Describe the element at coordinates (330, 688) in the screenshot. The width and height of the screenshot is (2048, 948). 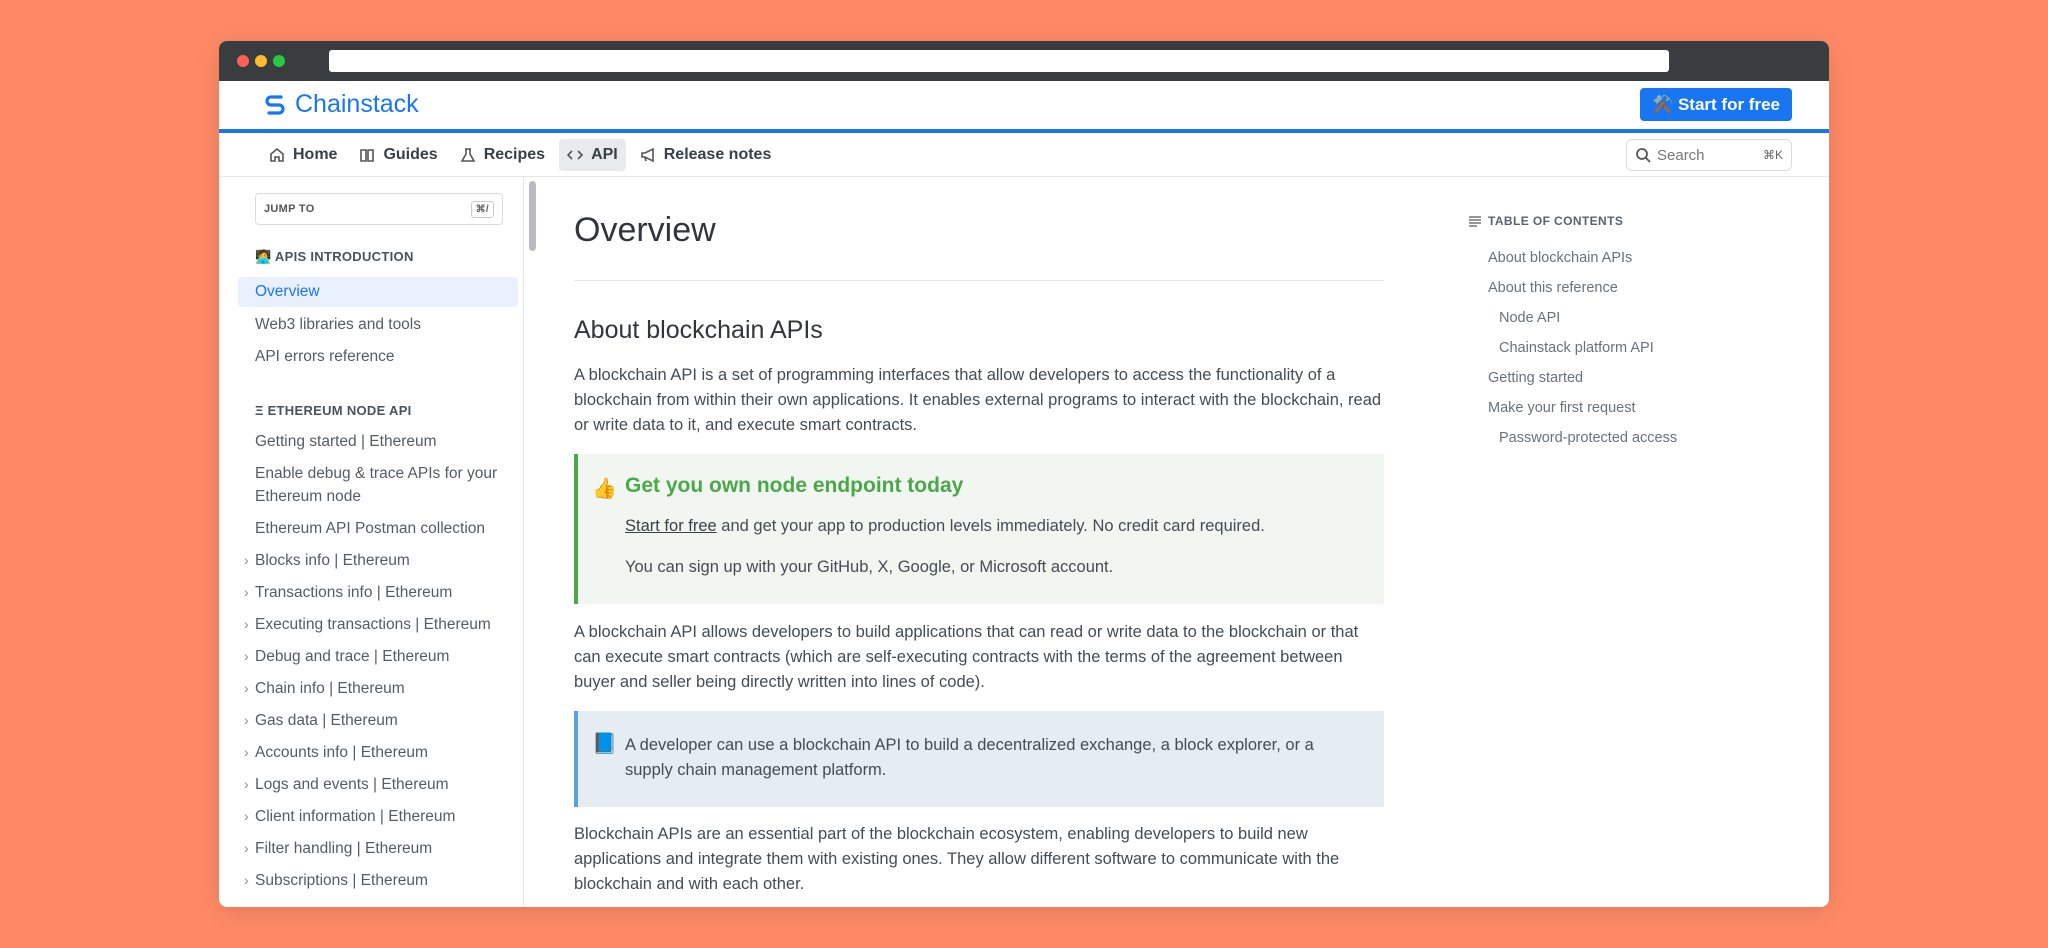
I see `sidebar-item-label: Chain info | Ethereum` at that location.